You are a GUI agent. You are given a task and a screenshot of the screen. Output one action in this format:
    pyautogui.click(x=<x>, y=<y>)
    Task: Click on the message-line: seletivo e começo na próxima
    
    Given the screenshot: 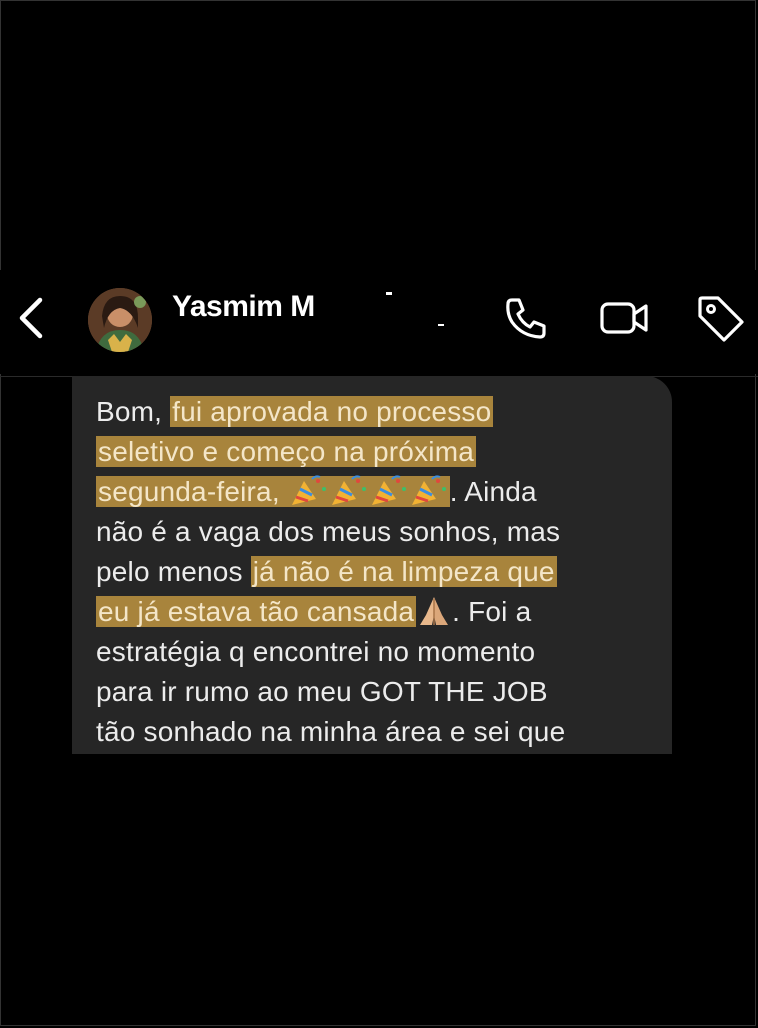 What is the action you would take?
    pyautogui.click(x=376, y=452)
    